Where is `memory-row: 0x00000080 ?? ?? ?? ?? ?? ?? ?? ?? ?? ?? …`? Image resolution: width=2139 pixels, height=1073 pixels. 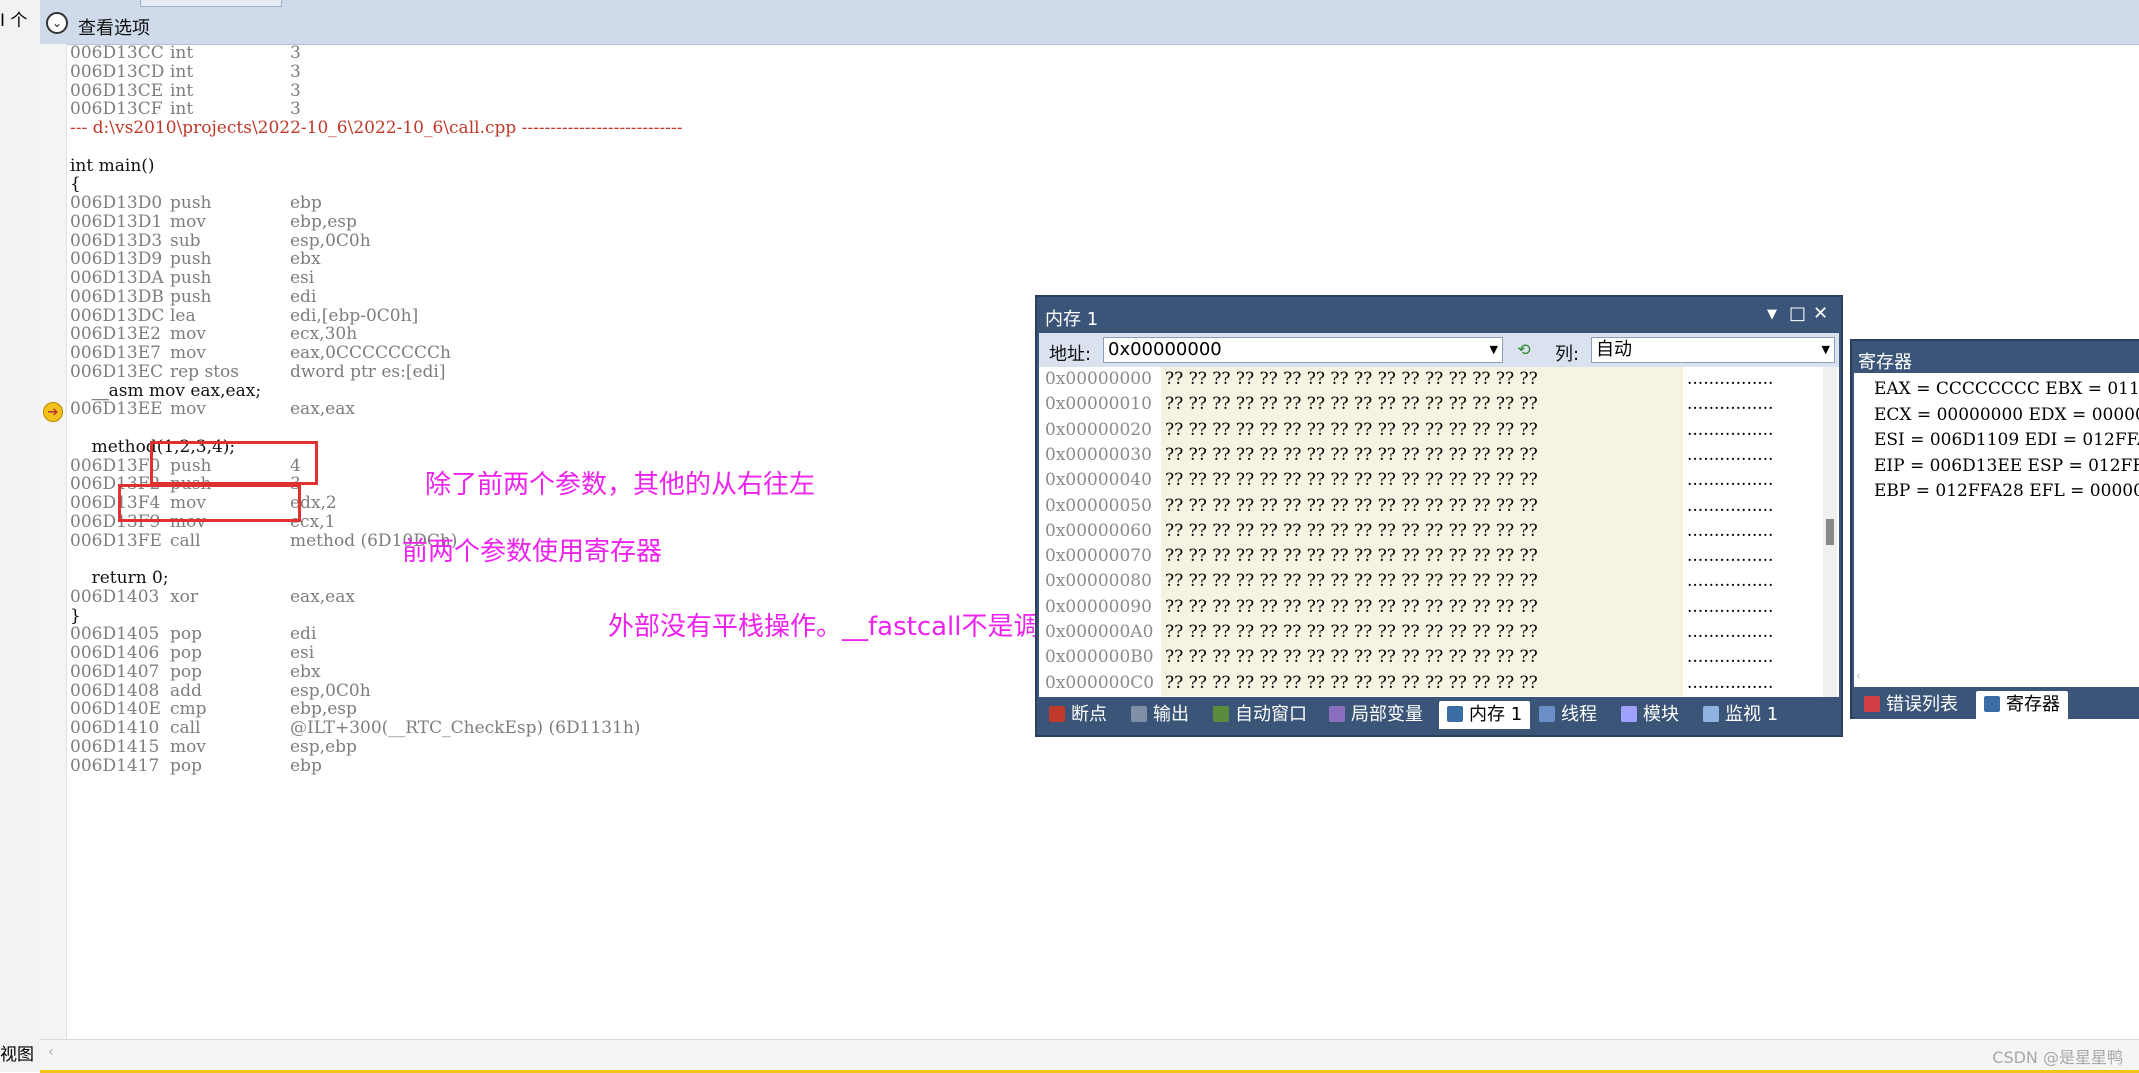 memory-row: 0x00000080 ?? ?? ?? ?? ?? ?? ?? ?? ?? ?? … is located at coordinates (1429, 582).